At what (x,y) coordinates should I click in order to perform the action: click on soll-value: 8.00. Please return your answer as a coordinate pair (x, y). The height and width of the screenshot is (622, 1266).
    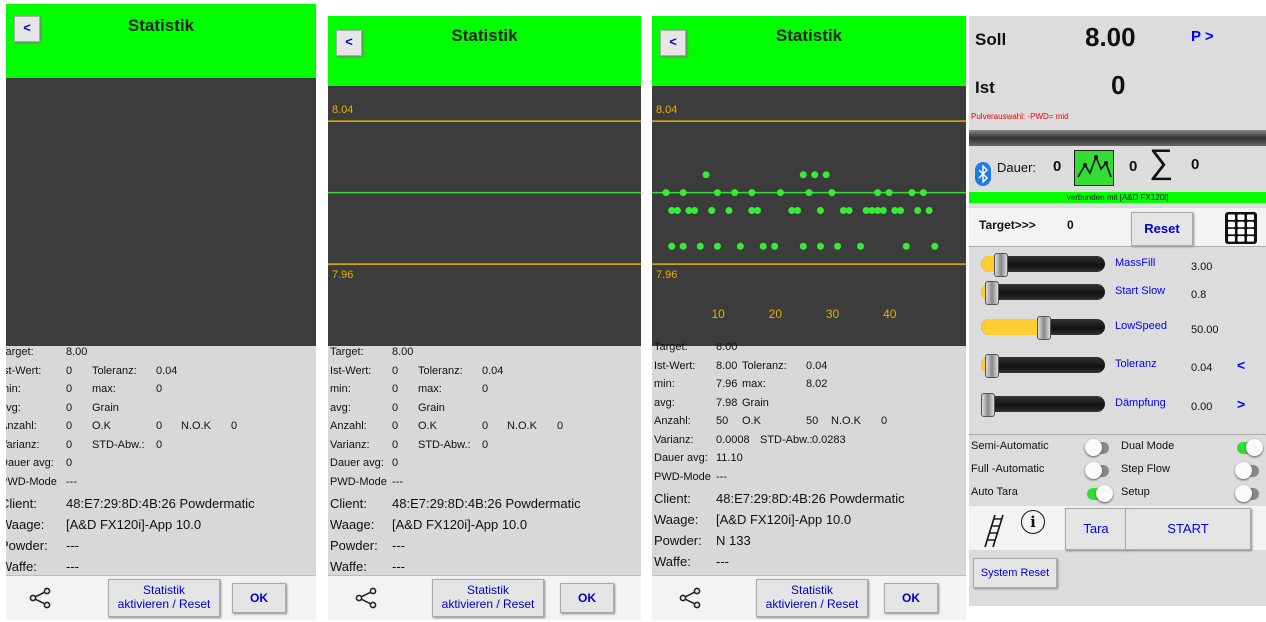
    Looking at the image, I should click on (1110, 37).